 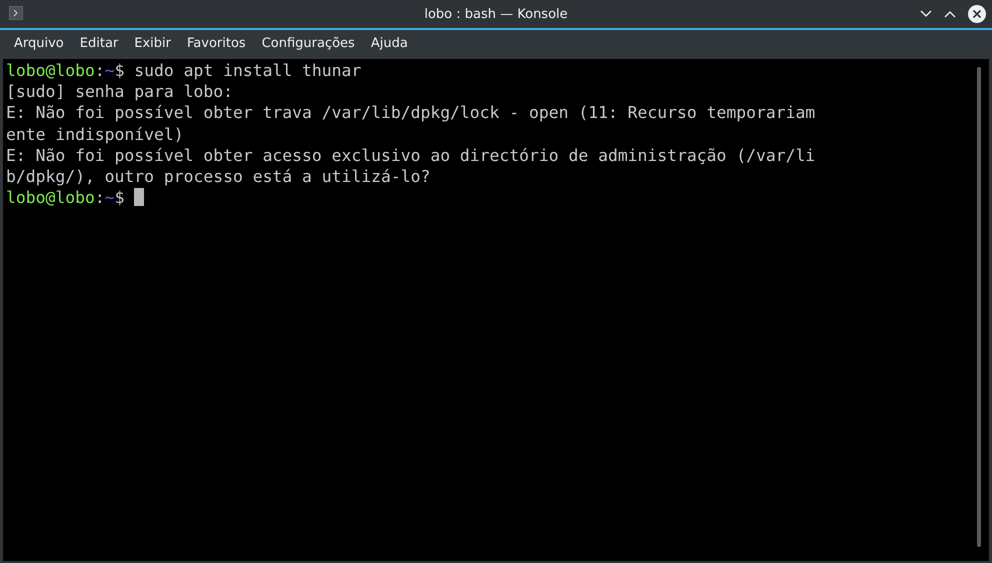 What do you see at coordinates (99, 44) in the screenshot?
I see `menu-item: Editar` at bounding box center [99, 44].